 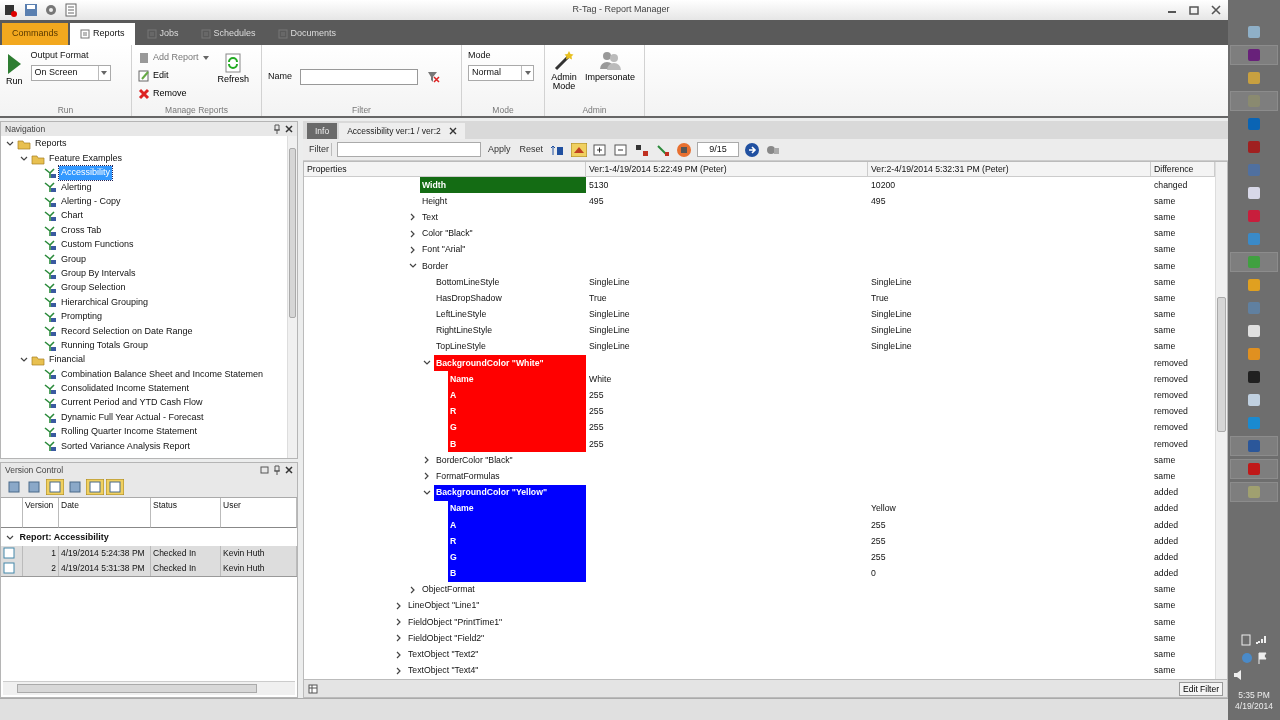 I want to click on tree-item: Consolidated Income Statement, so click(x=125, y=389).